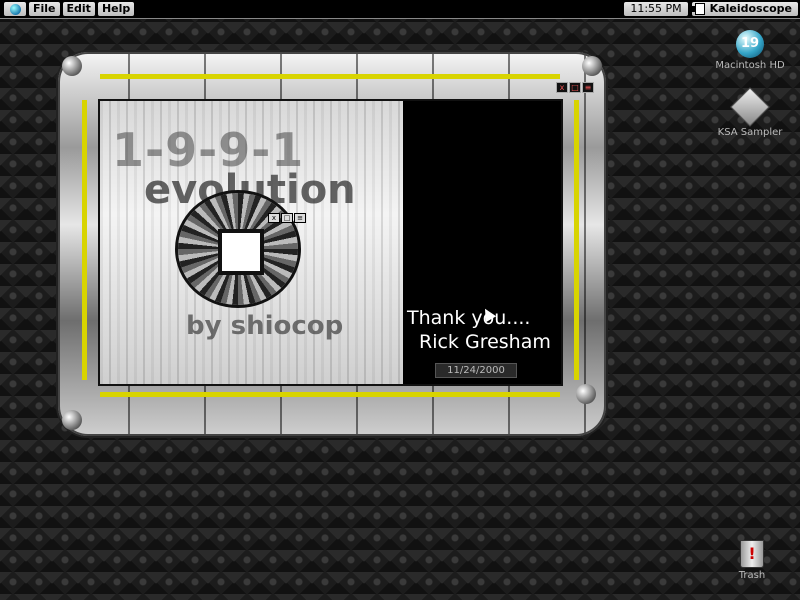 The image size is (800, 600). I want to click on application-icon, so click(698, 9).